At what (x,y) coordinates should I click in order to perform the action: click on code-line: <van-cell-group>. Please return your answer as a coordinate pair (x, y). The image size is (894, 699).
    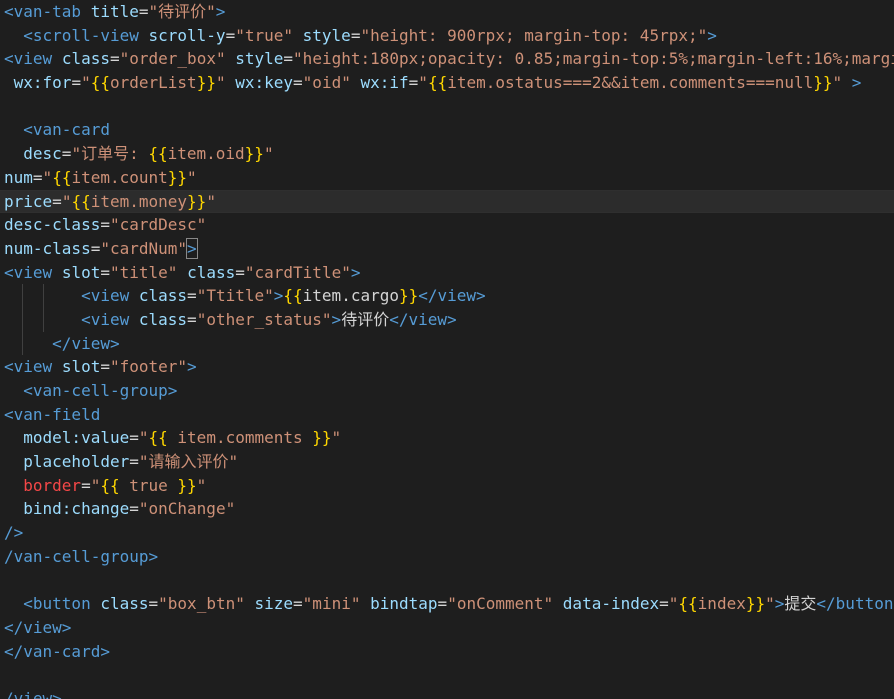
    Looking at the image, I should click on (447, 391).